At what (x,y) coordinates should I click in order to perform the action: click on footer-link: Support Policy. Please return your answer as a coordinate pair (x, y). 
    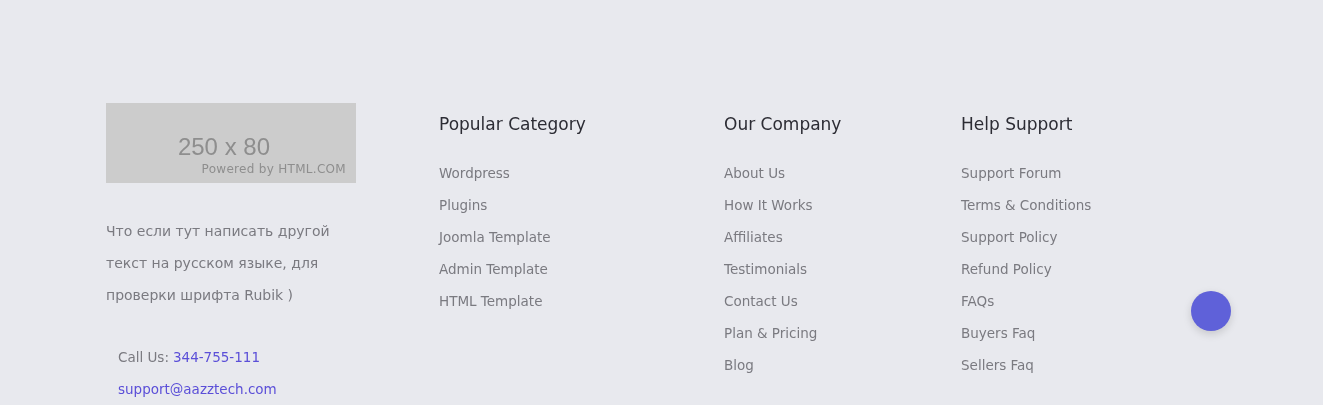
    Looking at the image, I should click on (1009, 237).